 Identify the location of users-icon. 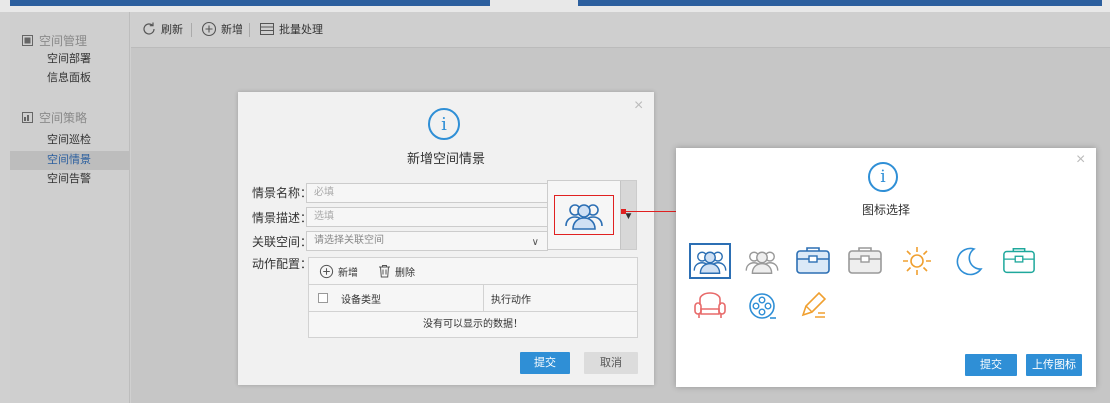
(584, 217).